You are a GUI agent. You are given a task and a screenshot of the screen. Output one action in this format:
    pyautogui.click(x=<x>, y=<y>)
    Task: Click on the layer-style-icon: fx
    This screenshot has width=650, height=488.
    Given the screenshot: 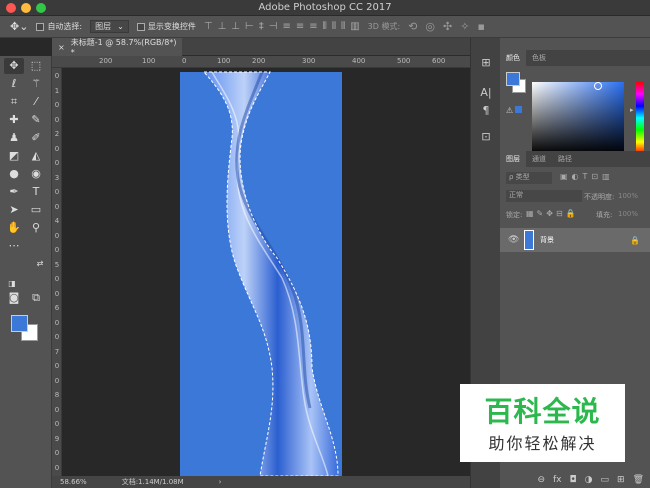 What is the action you would take?
    pyautogui.click(x=557, y=480)
    